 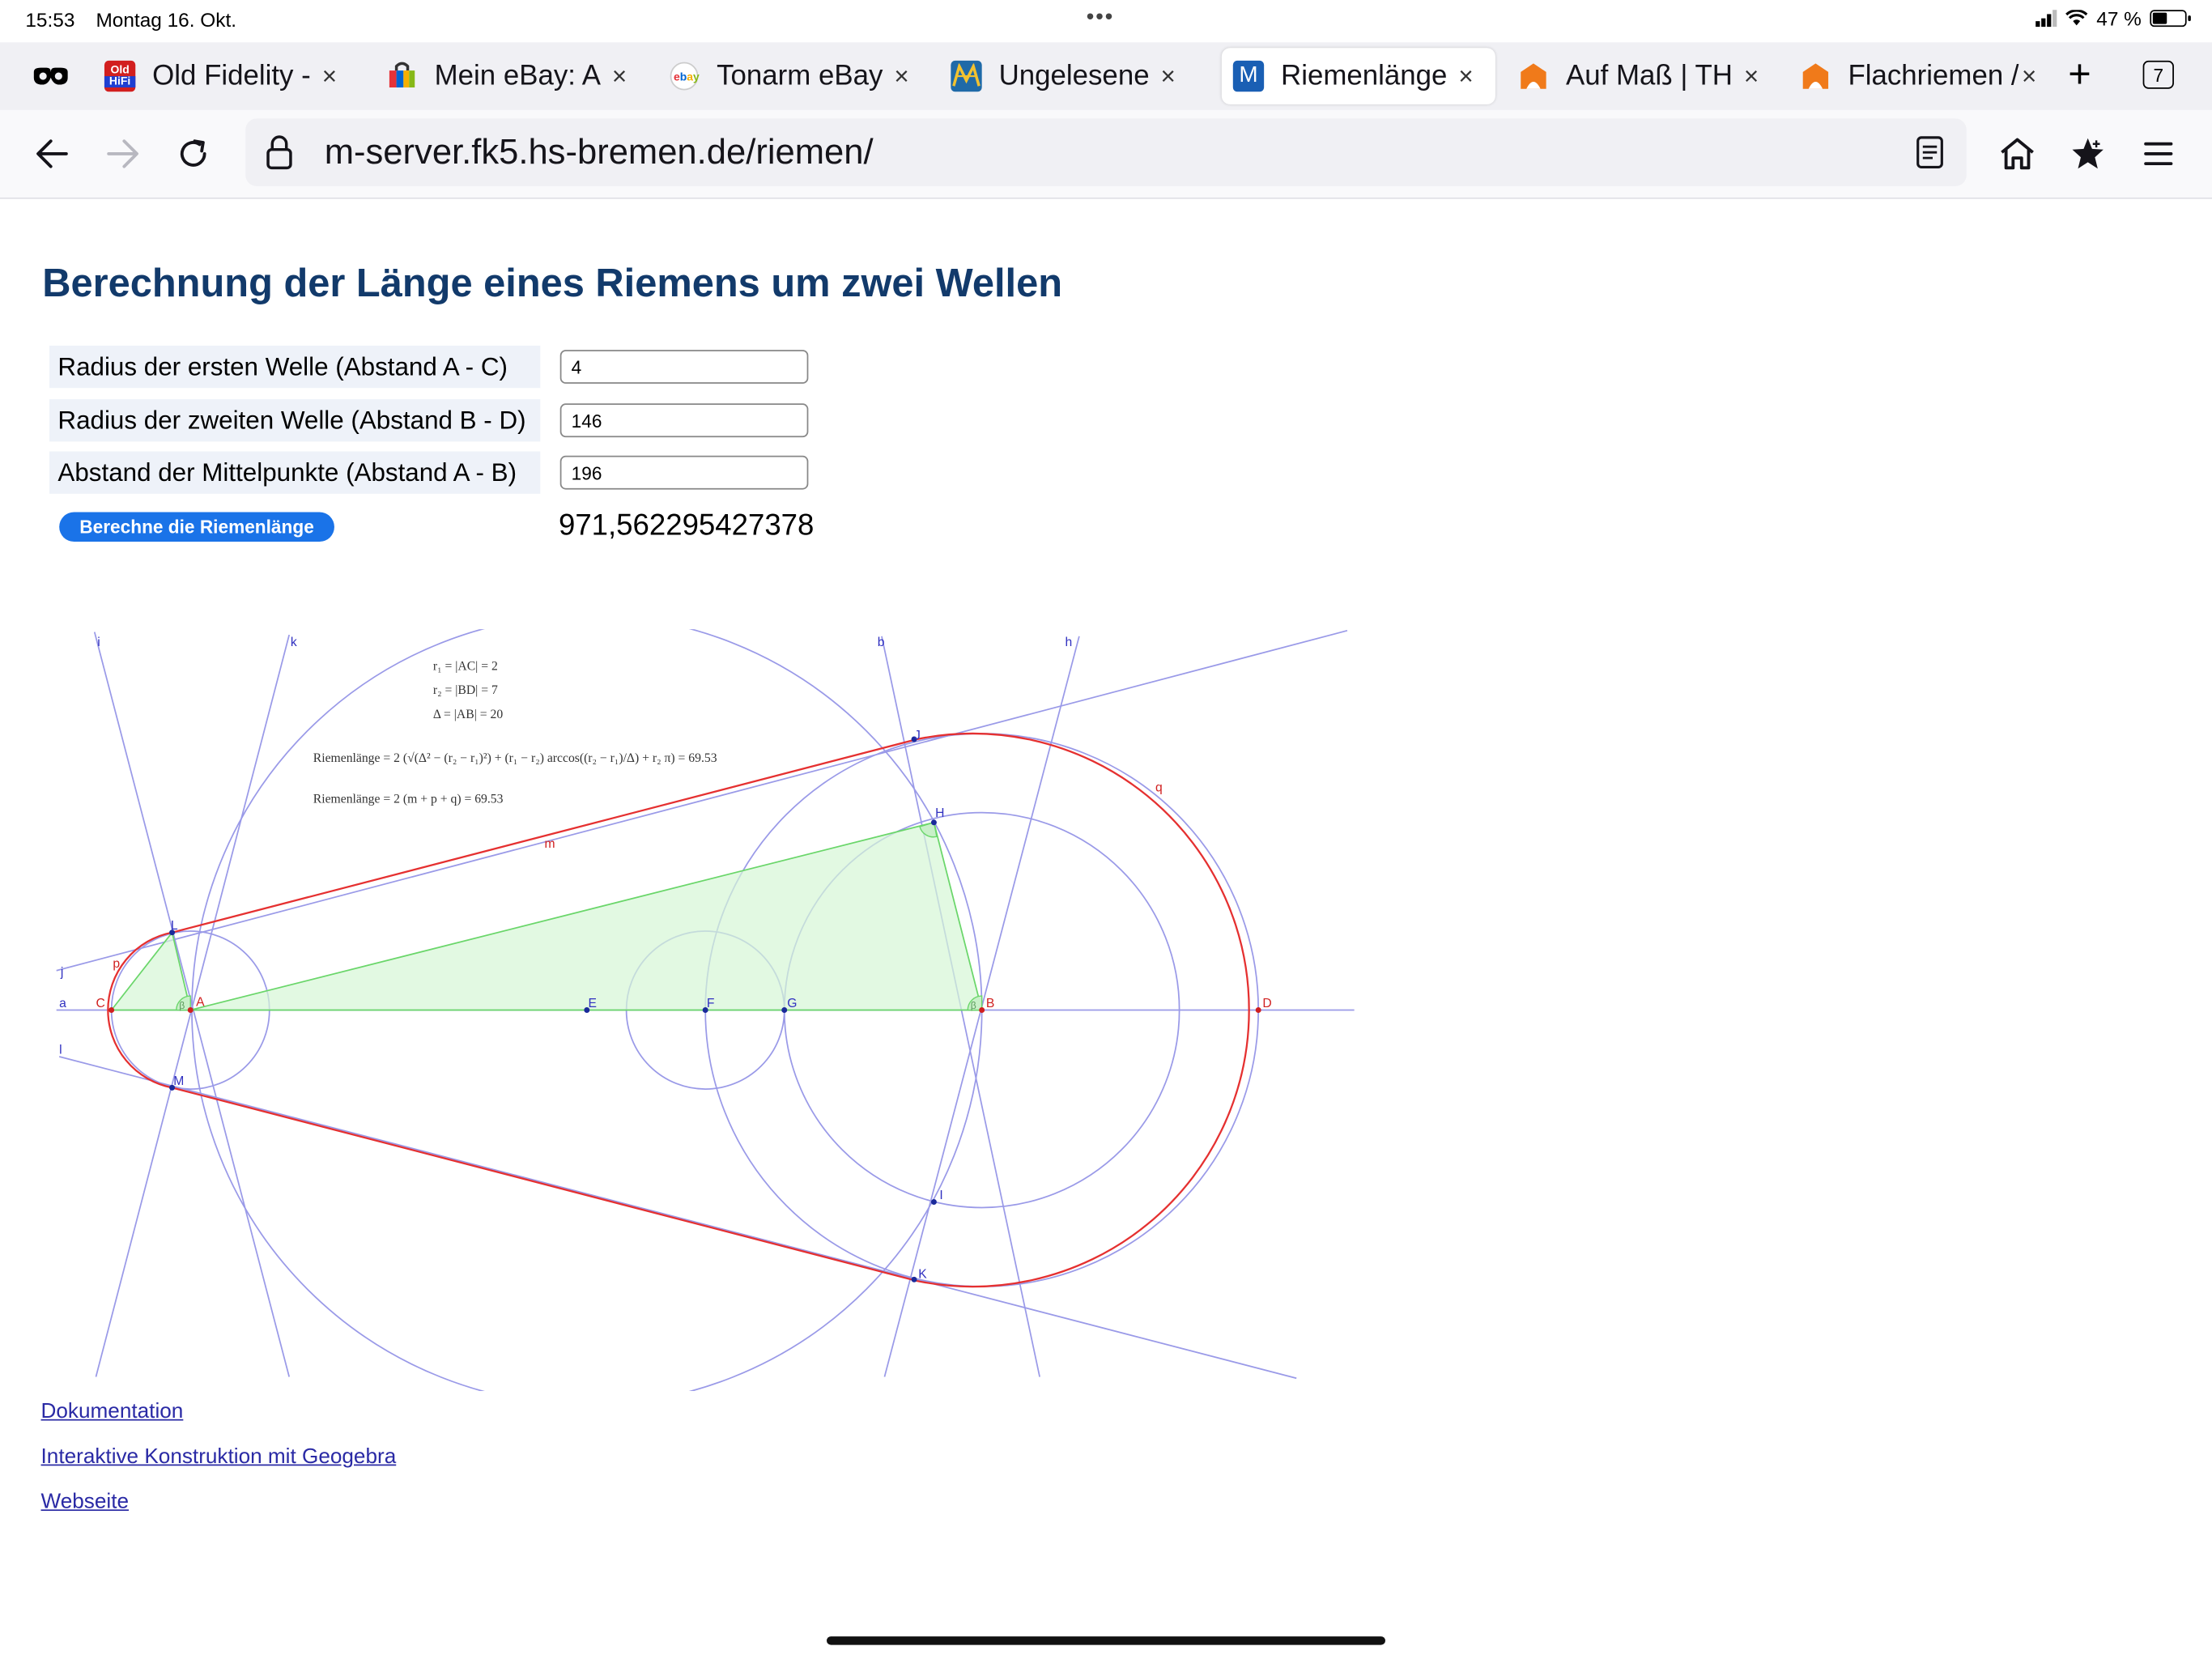 What do you see at coordinates (2158, 75) in the screenshot?
I see `tab-count-button: 7` at bounding box center [2158, 75].